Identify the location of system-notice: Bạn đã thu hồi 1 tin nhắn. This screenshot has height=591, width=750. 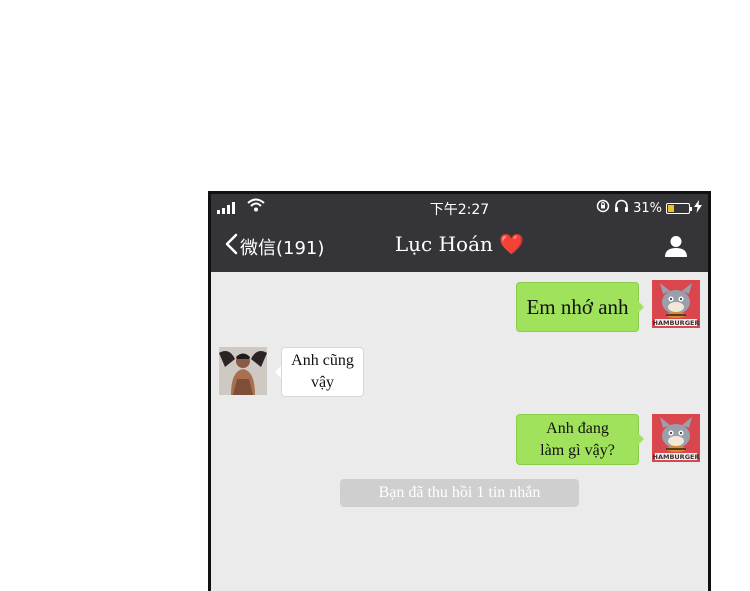
(459, 493).